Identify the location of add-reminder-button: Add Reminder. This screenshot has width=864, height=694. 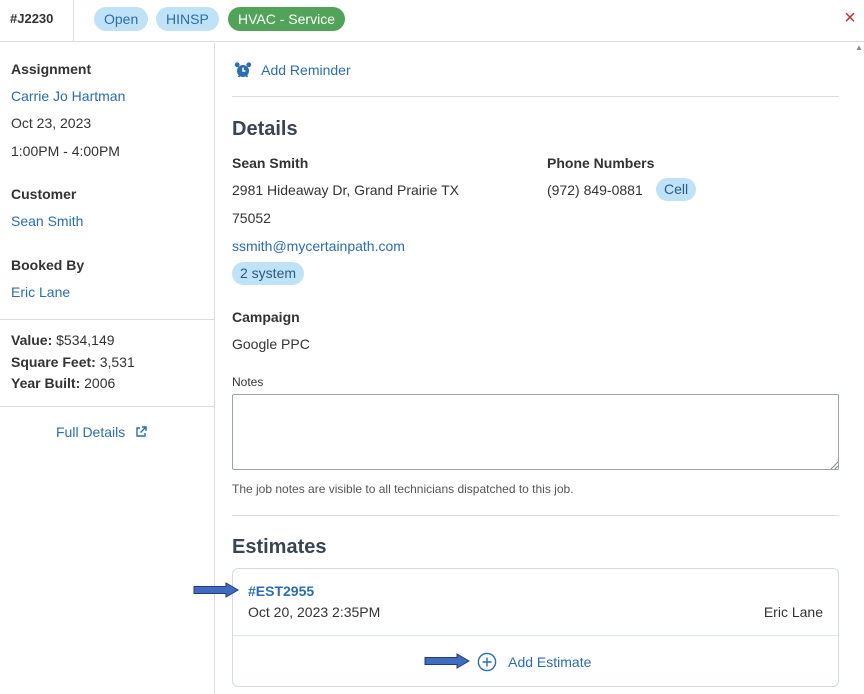
(292, 70).